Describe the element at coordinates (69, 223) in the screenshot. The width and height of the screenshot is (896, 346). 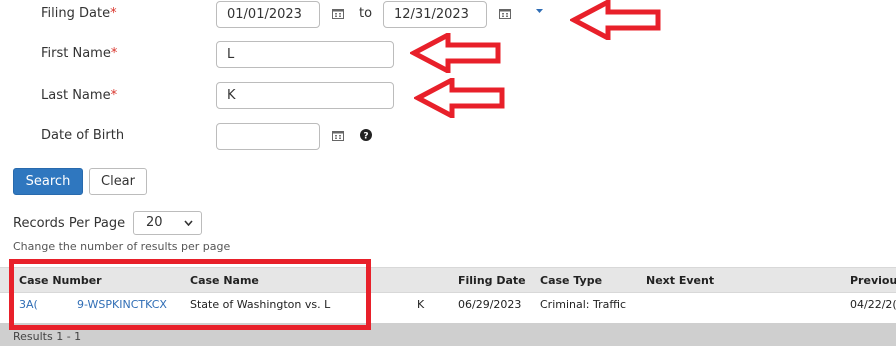
I see `records-per-page-label: Records Per Page` at that location.